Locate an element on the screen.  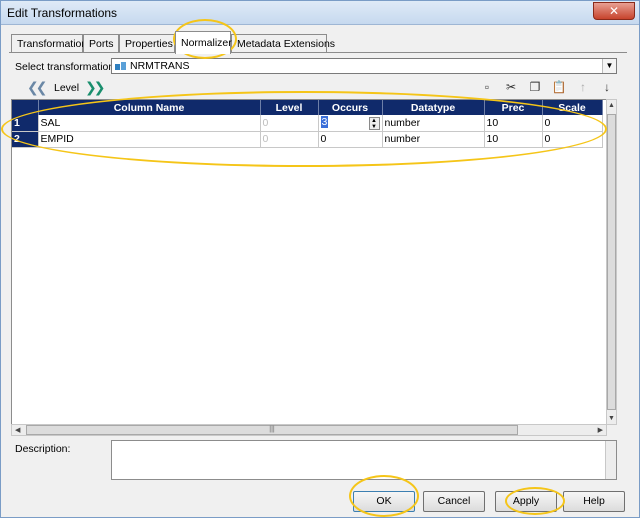
row-number: 2 is located at coordinates (25, 139).